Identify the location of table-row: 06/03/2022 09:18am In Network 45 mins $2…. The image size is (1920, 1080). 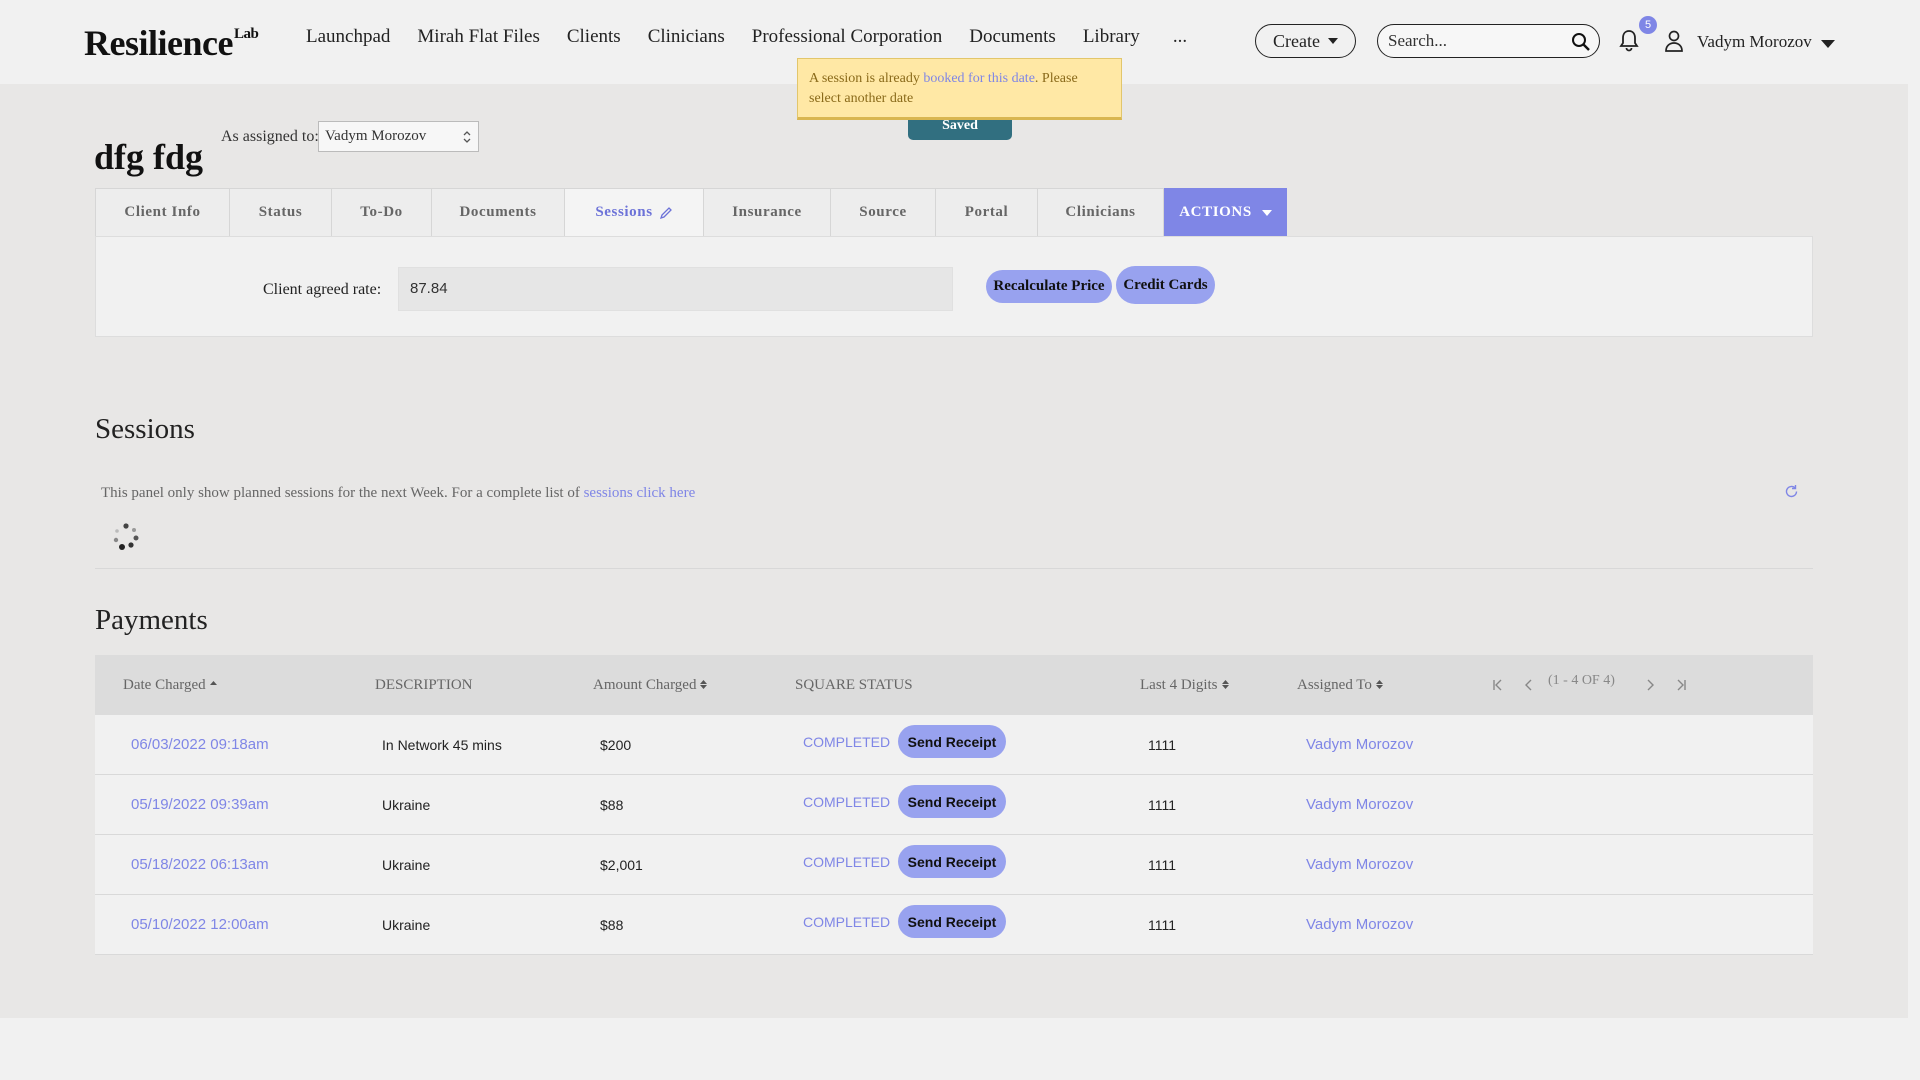
(954, 745).